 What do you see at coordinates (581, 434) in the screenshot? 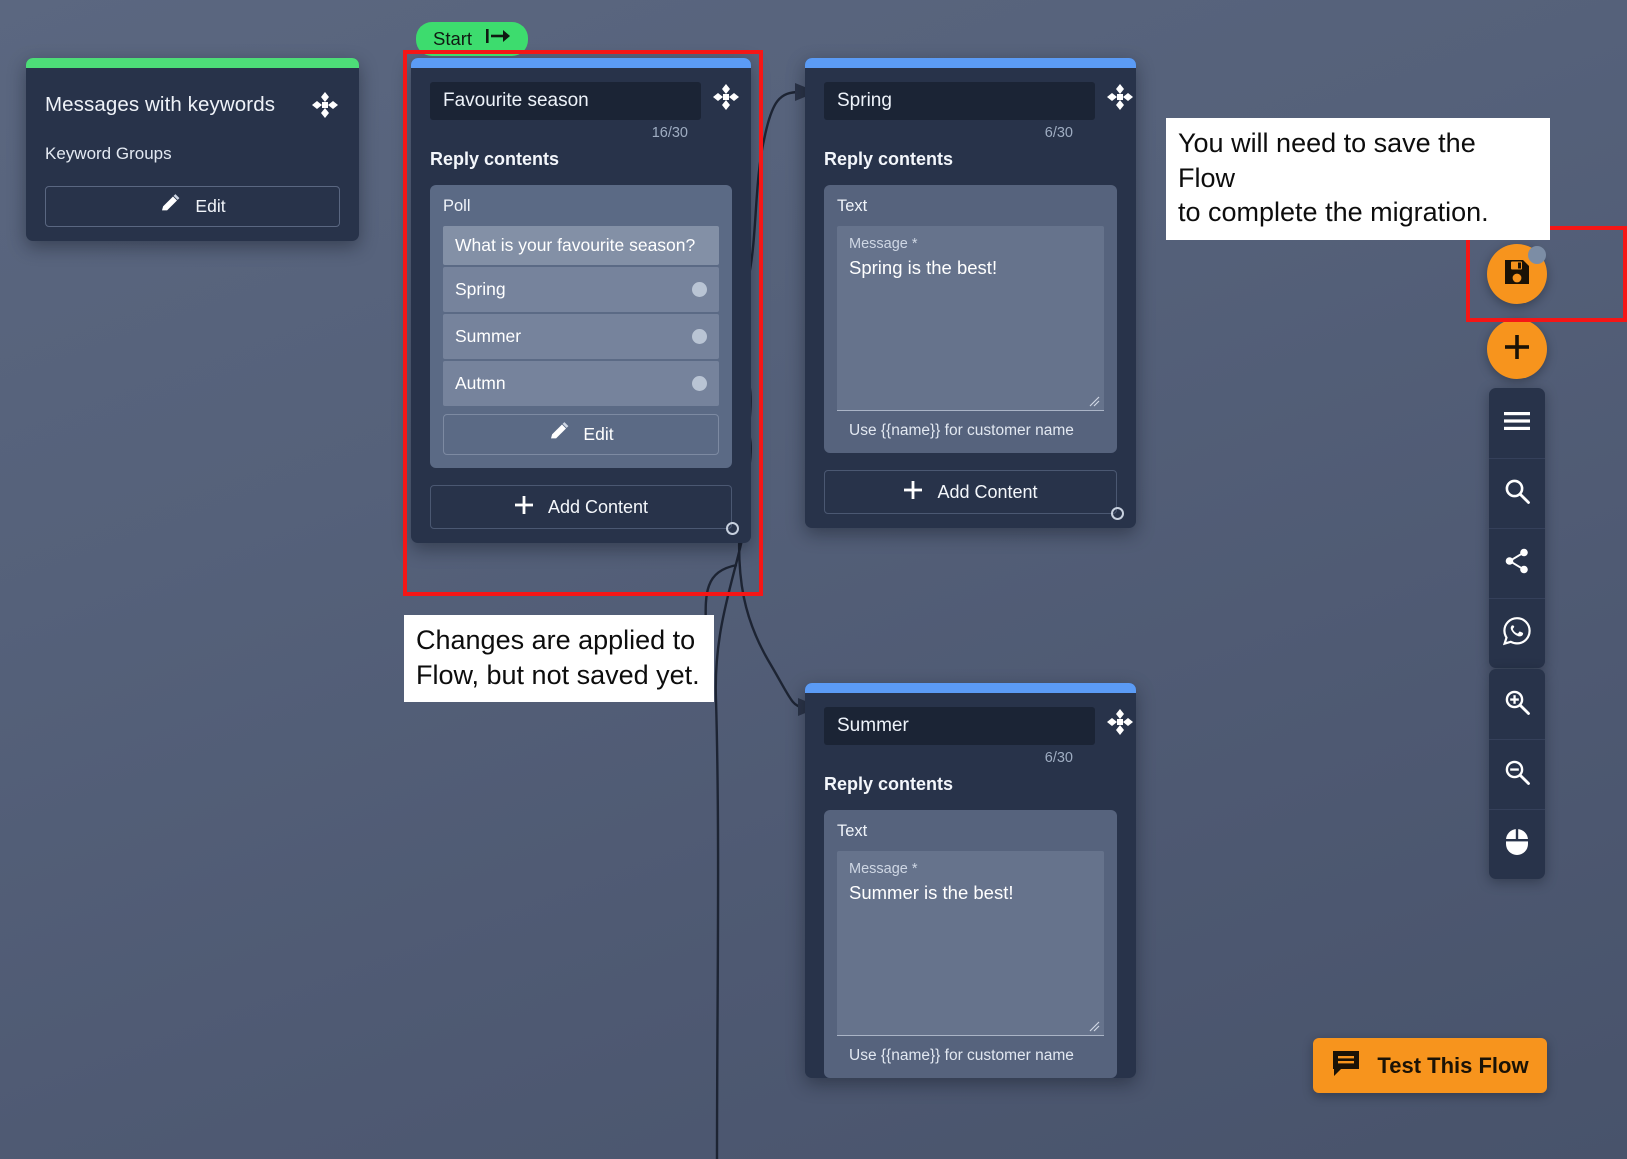
I see `edit-poll-button: Edit` at bounding box center [581, 434].